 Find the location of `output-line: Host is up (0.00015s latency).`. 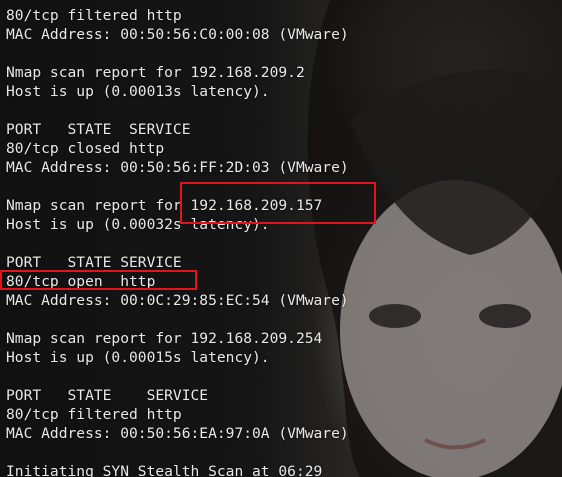

output-line: Host is up (0.00015s latency). is located at coordinates (138, 357).